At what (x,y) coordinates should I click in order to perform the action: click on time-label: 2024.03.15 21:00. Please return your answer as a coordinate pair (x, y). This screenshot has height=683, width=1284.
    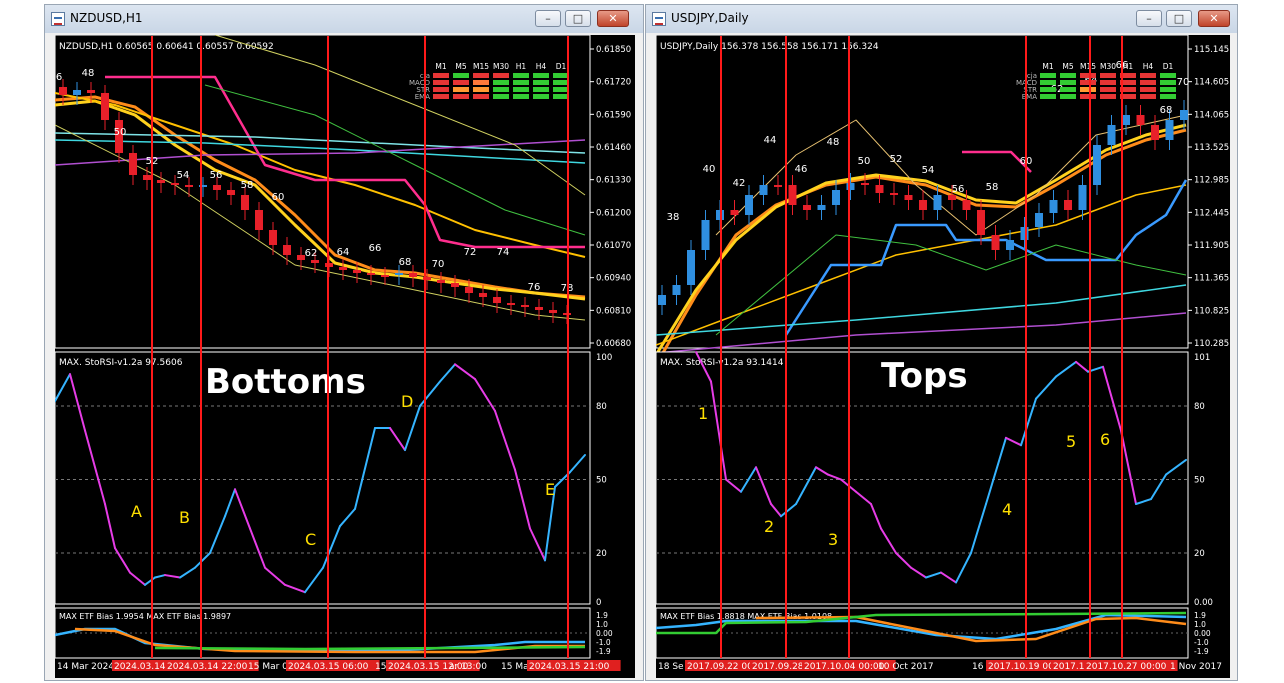
    Looking at the image, I should click on (569, 667).